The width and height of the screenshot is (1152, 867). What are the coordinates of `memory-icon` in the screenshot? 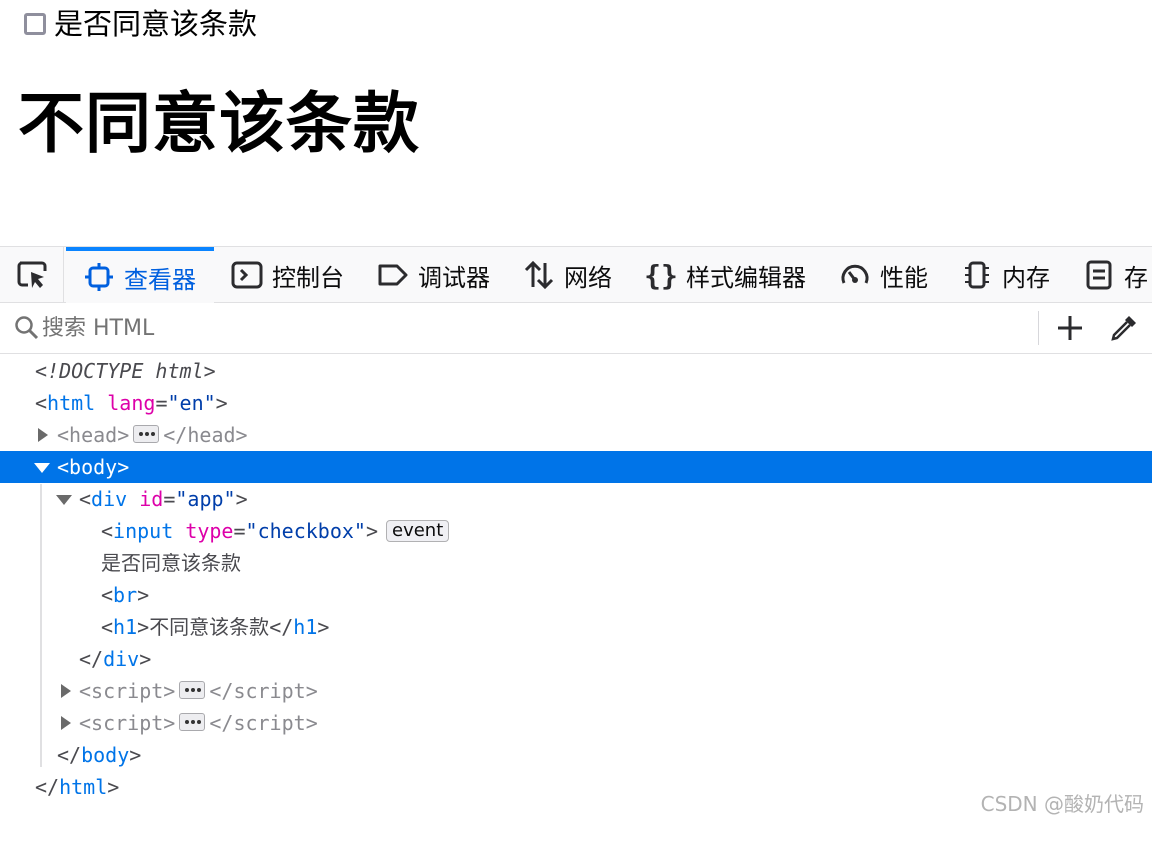 It's located at (977, 275).